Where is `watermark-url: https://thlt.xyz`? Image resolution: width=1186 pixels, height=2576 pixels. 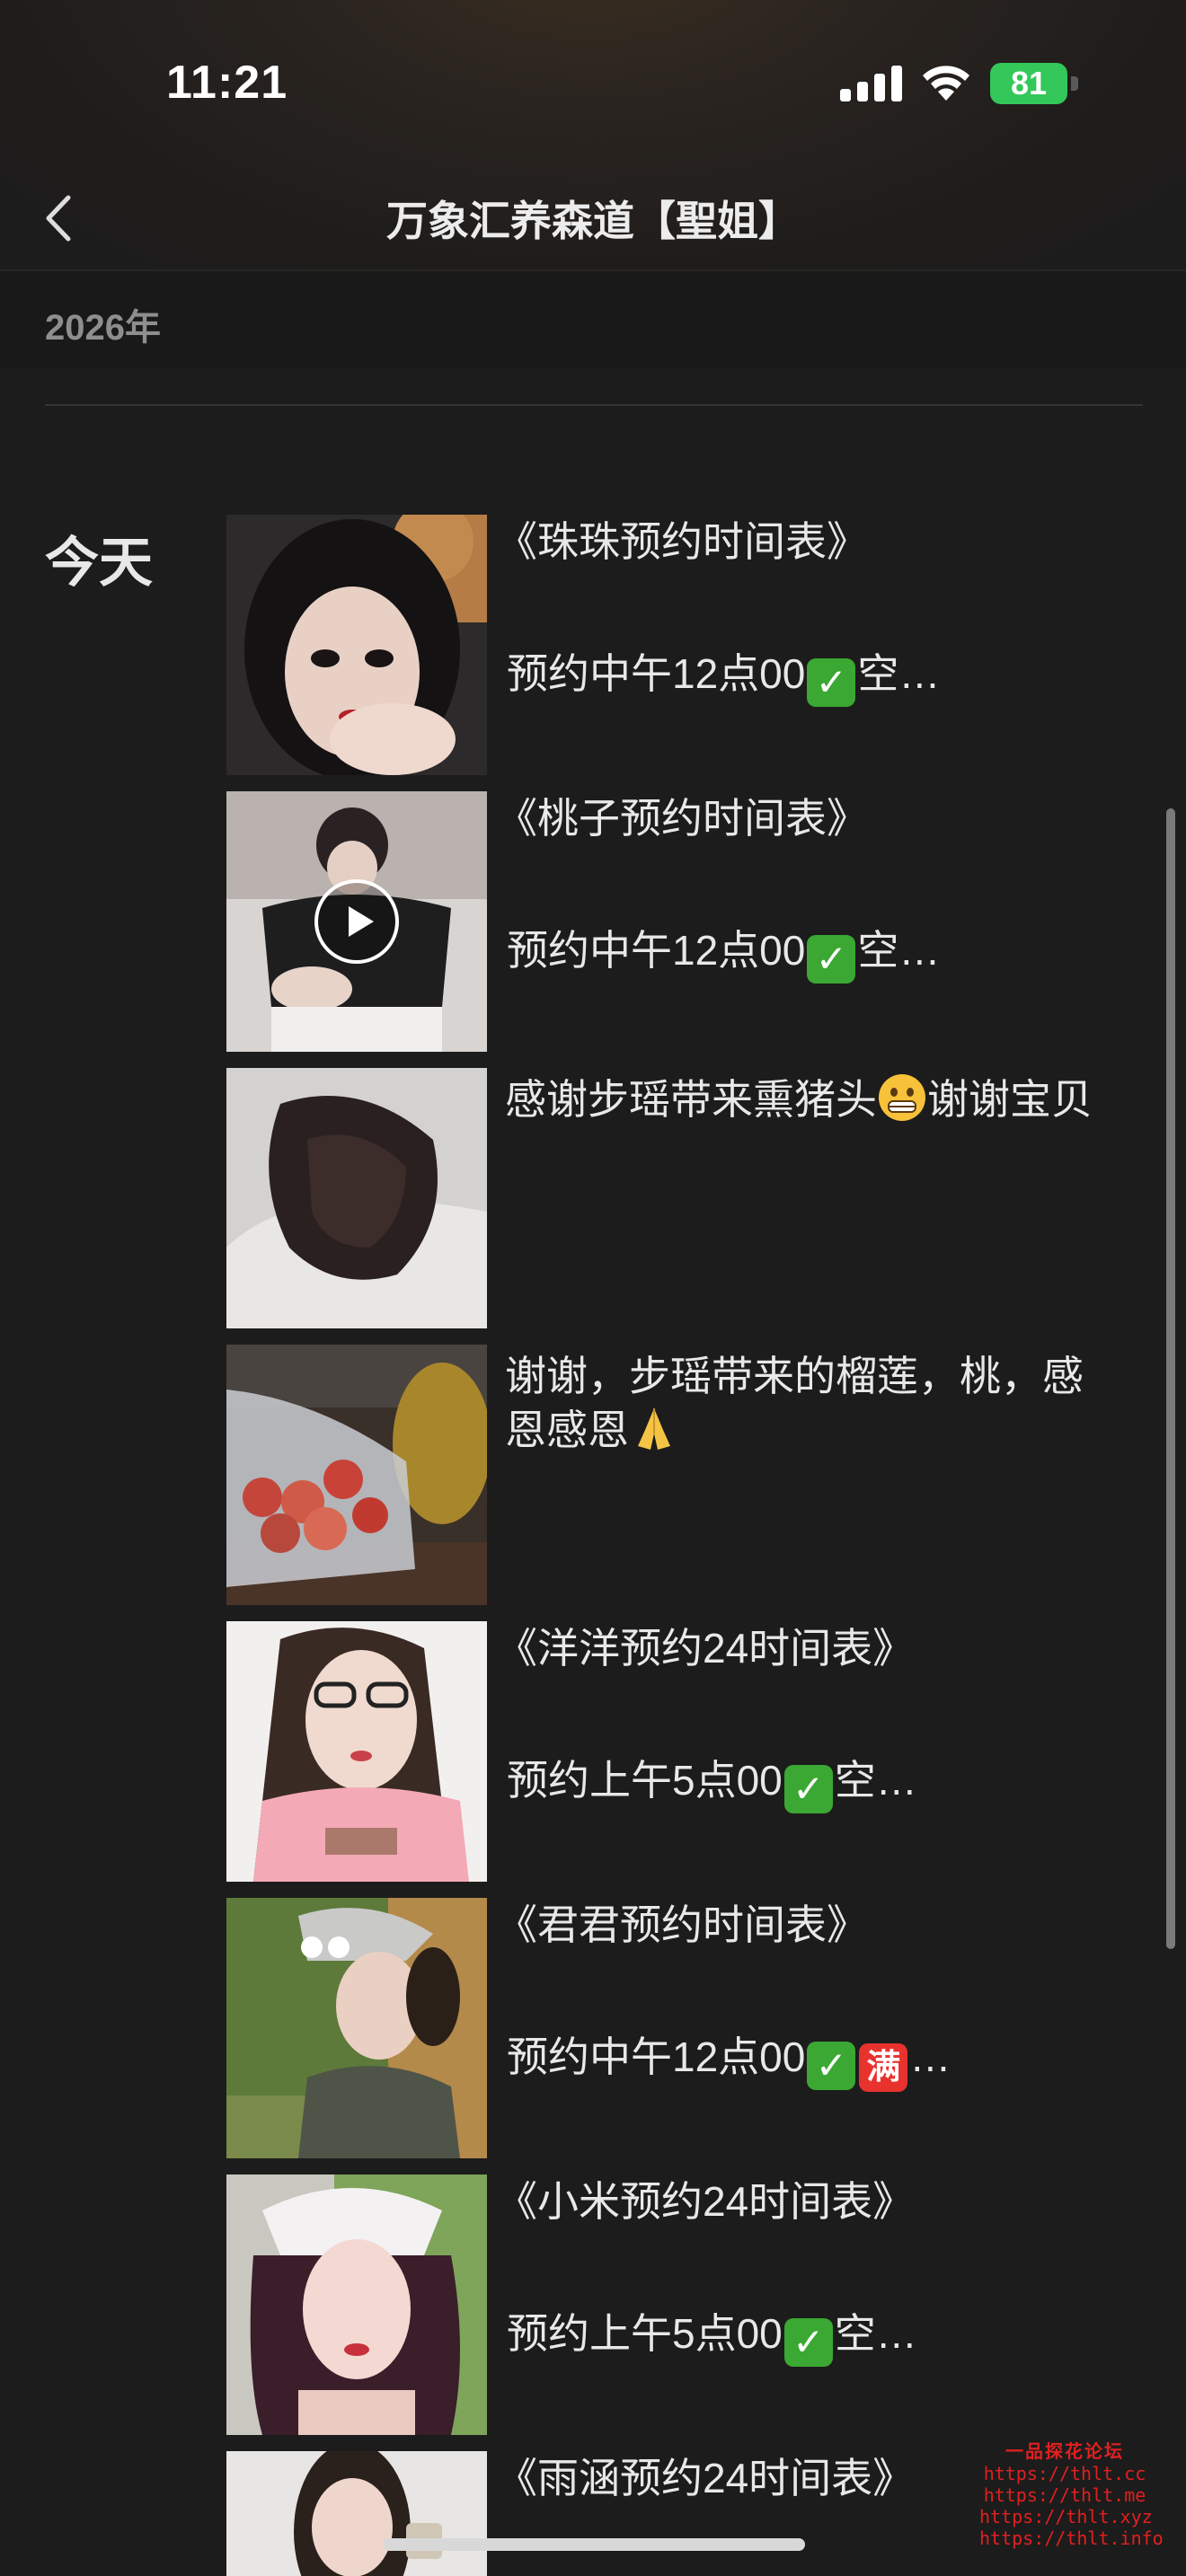 watermark-url: https://thlt.xyz is located at coordinates (1066, 2516).